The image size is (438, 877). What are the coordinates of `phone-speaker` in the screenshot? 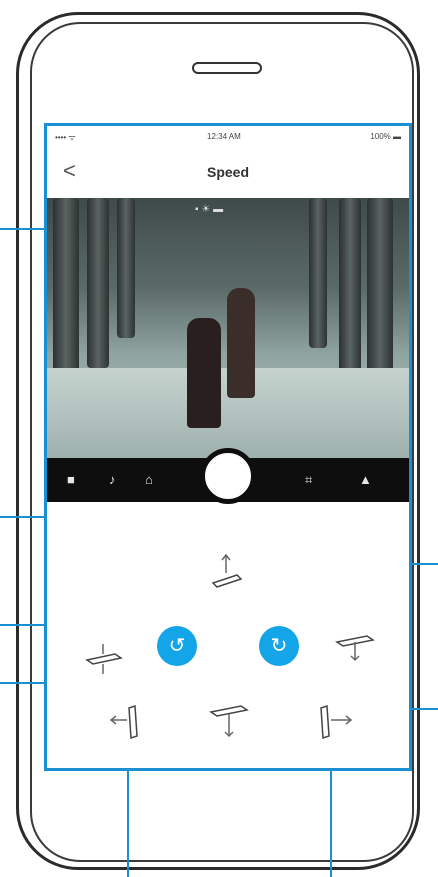 It's located at (227, 68).